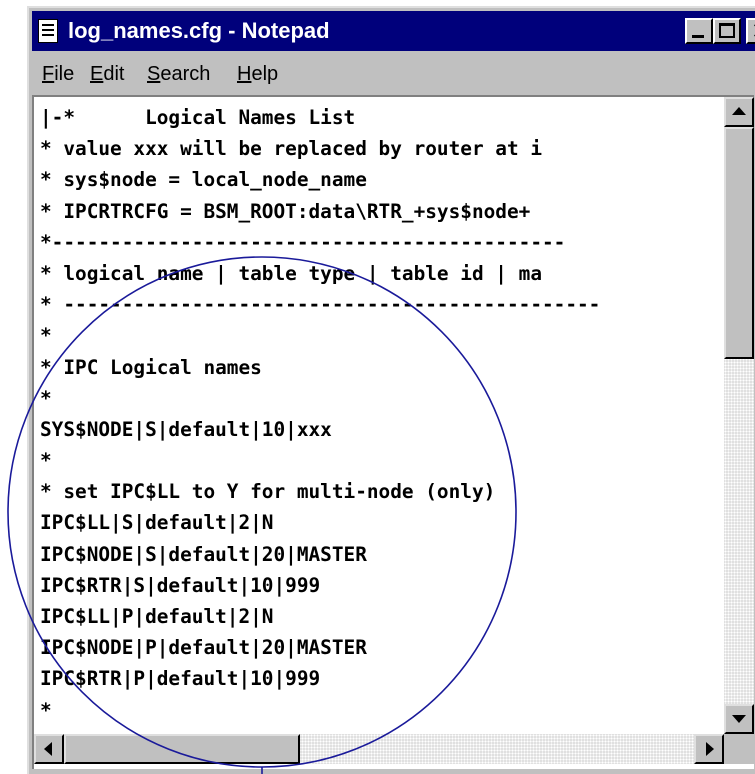 This screenshot has width=755, height=774. I want to click on window-title: log_names.cfg - Notepad, so click(199, 30).